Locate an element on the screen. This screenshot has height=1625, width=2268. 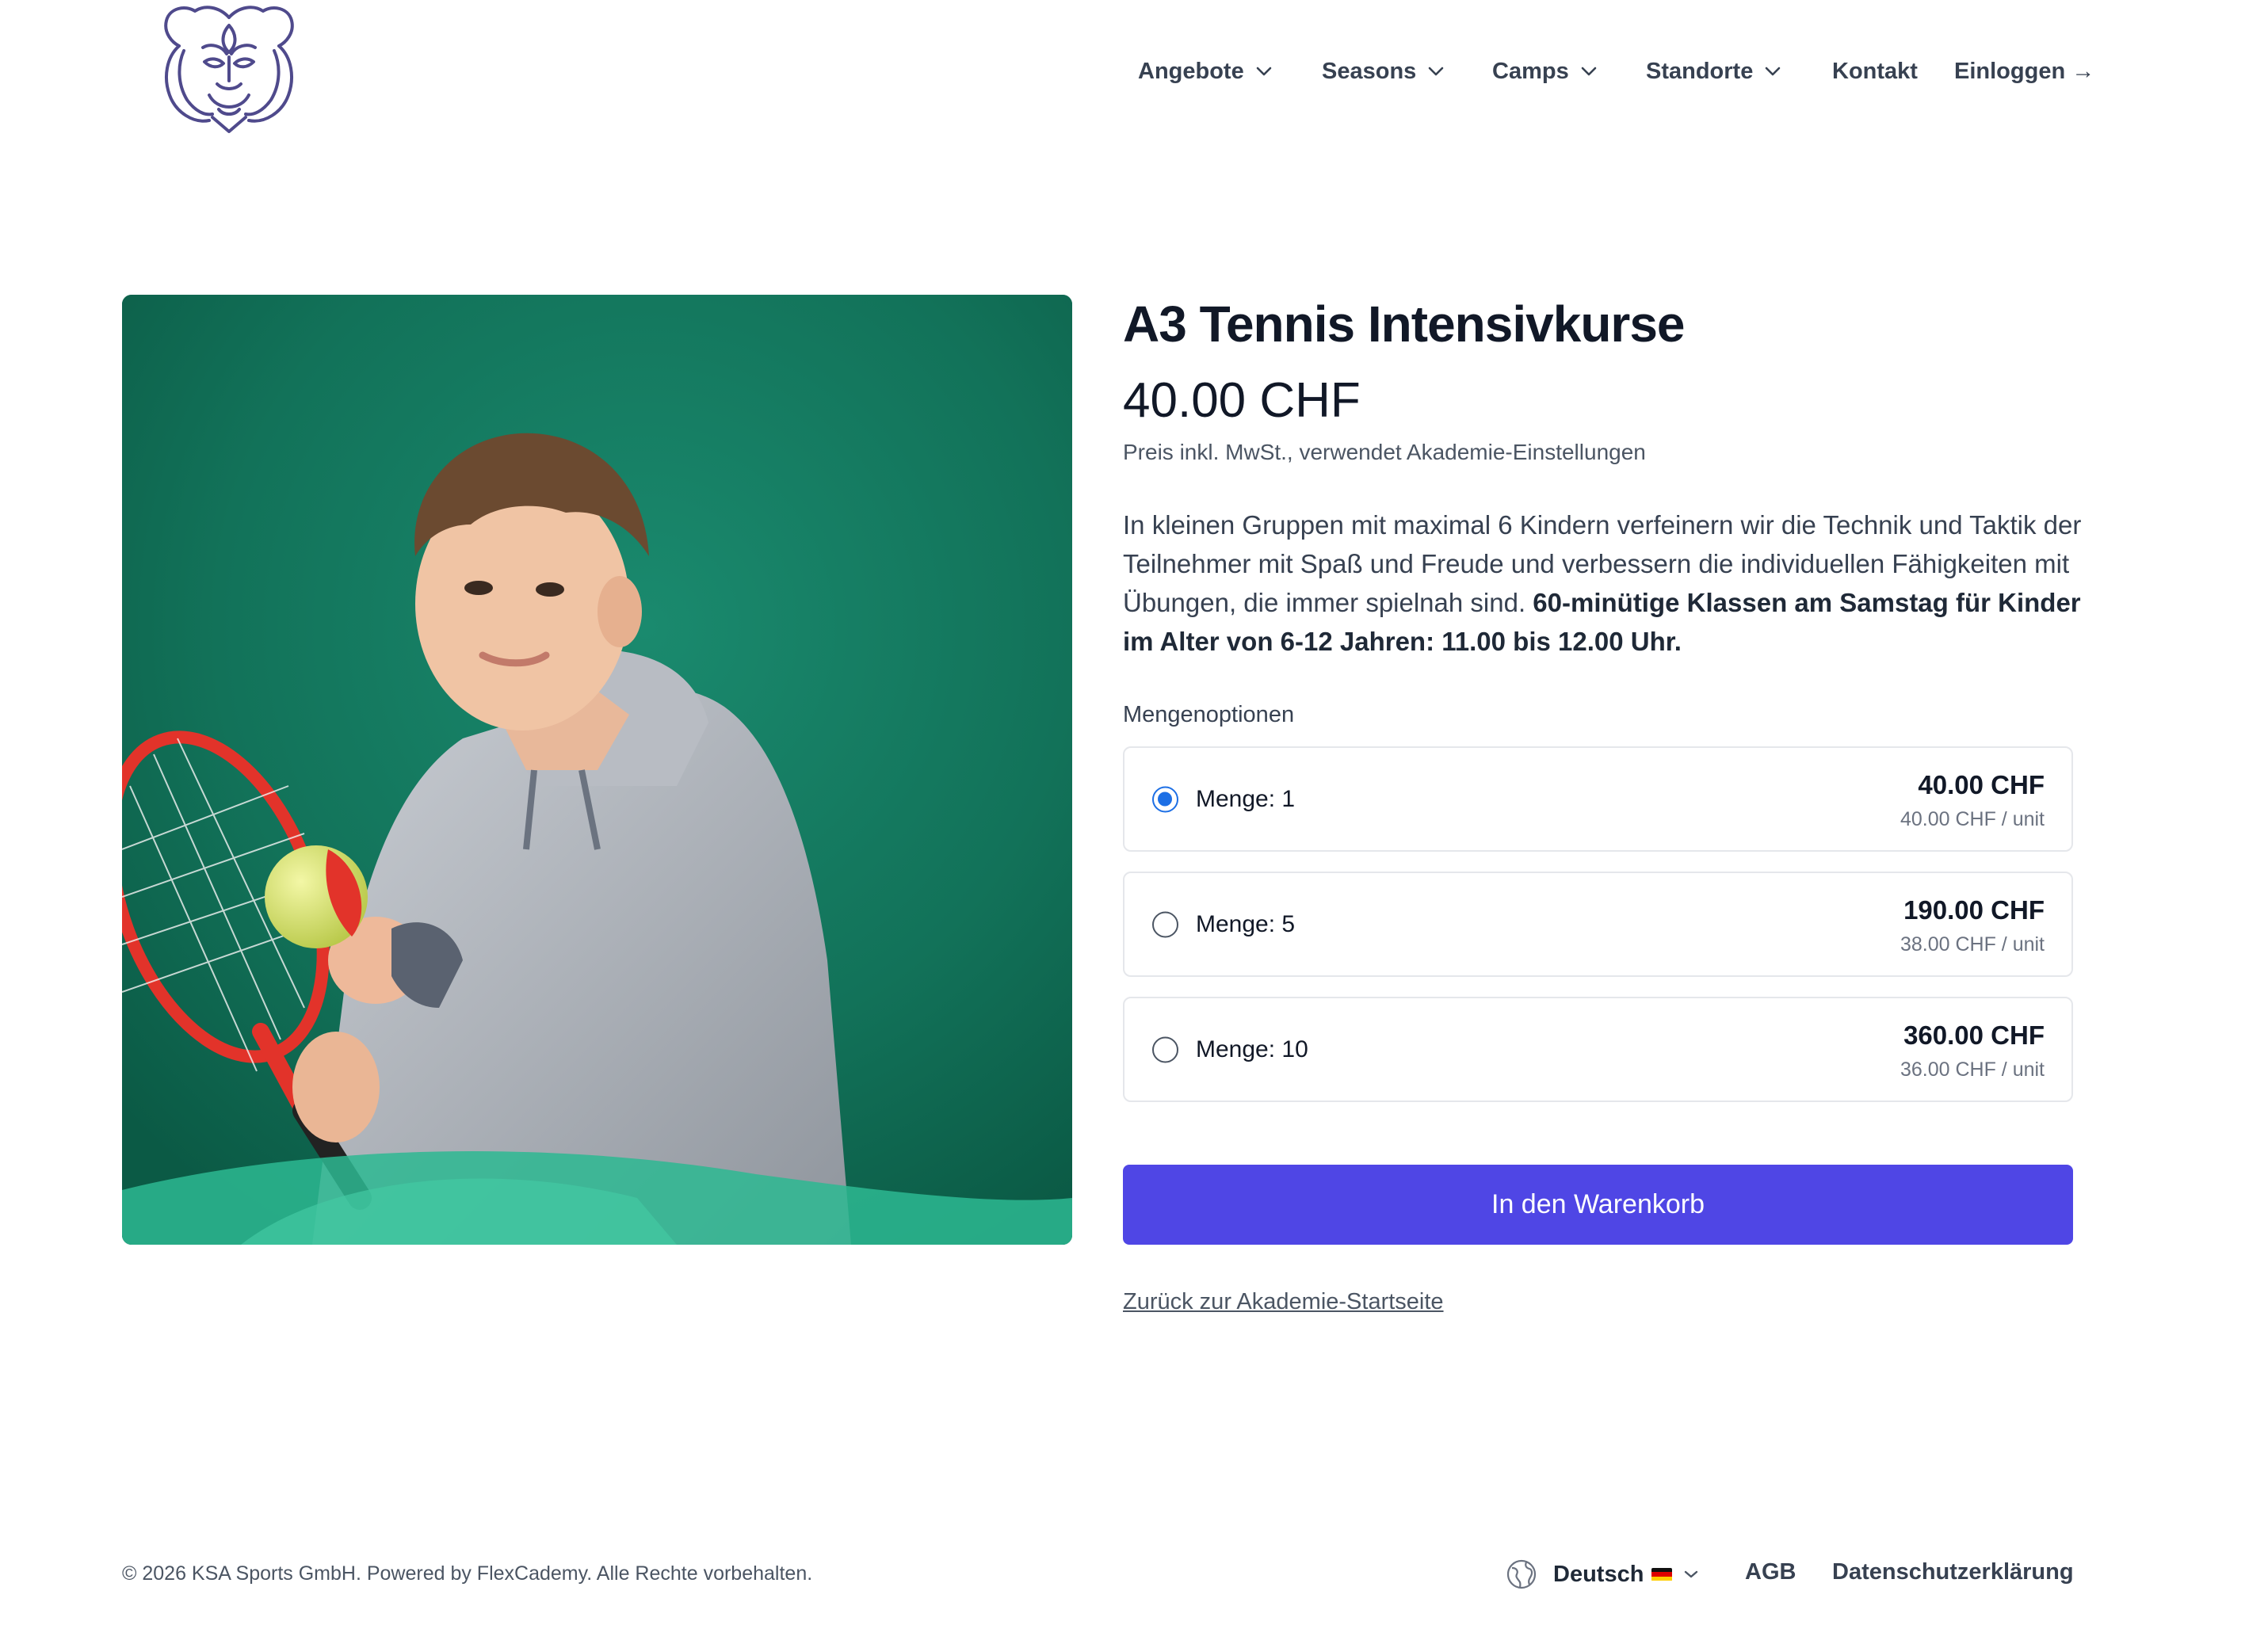
language-selector: Deutsch is located at coordinates (1602, 1574).